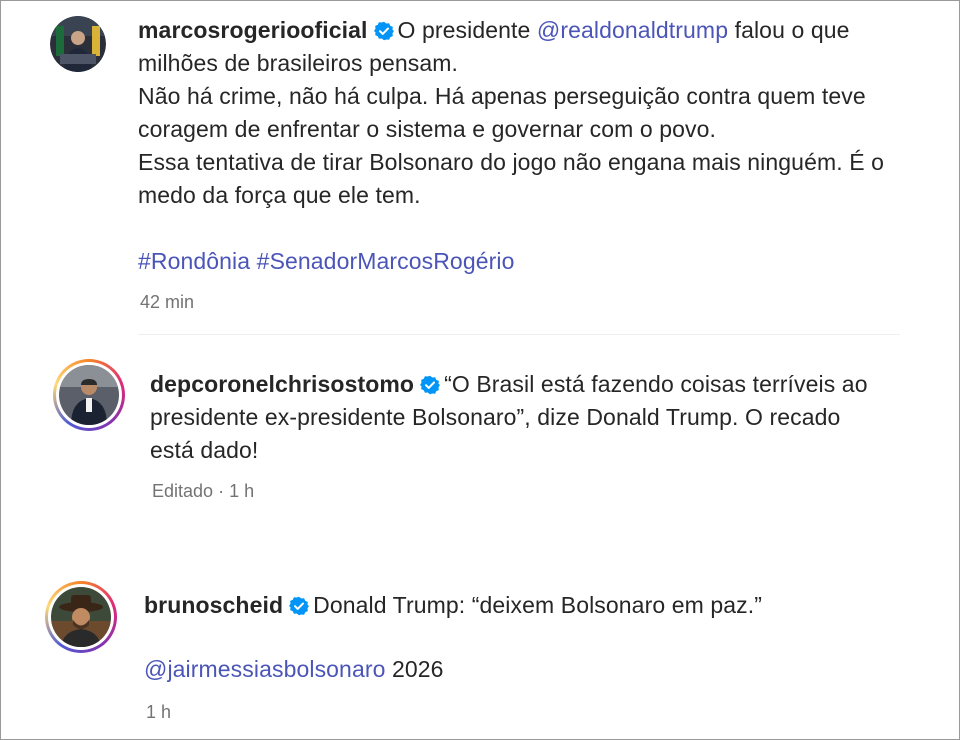  I want to click on hashtag-link: #SenadorMarcosRogério, so click(386, 261).